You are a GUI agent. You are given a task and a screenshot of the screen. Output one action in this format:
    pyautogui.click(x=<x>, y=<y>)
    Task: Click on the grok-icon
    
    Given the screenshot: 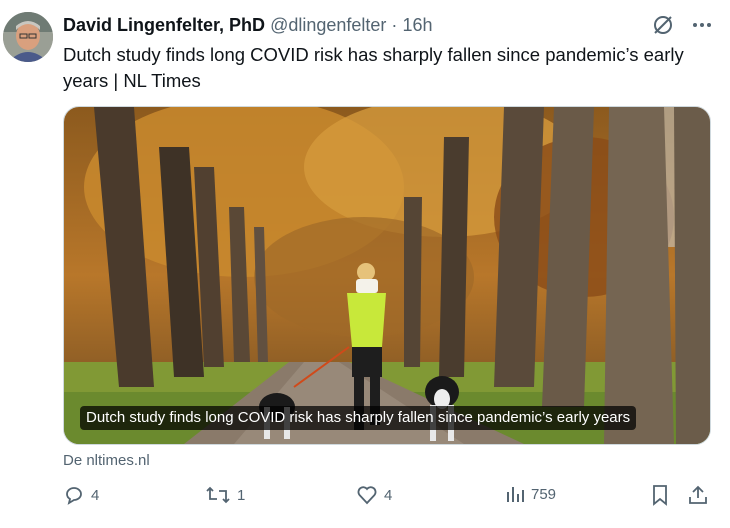 What is the action you would take?
    pyautogui.click(x=663, y=25)
    